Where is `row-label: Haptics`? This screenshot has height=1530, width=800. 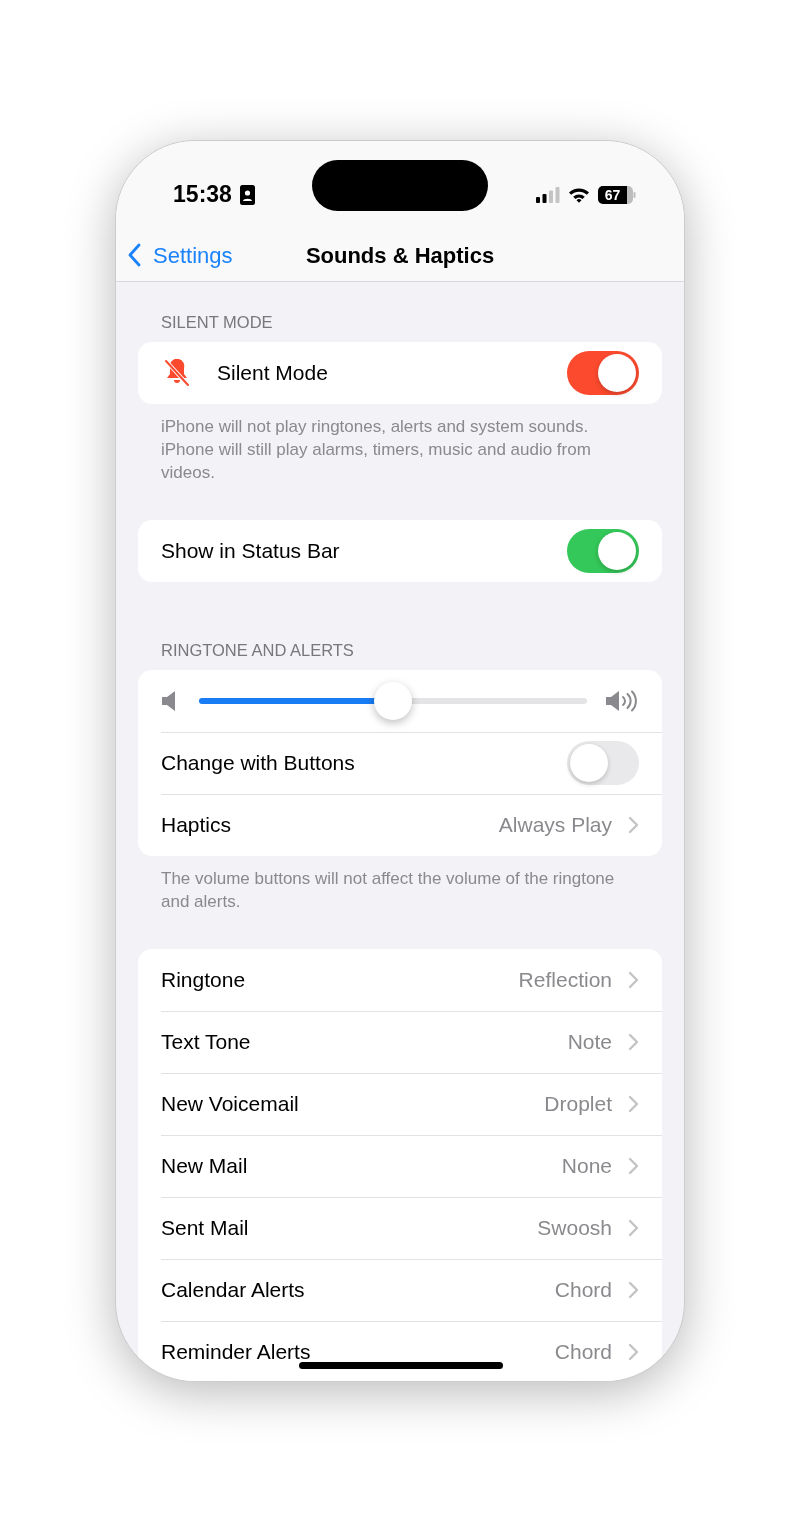
row-label: Haptics is located at coordinates (196, 825).